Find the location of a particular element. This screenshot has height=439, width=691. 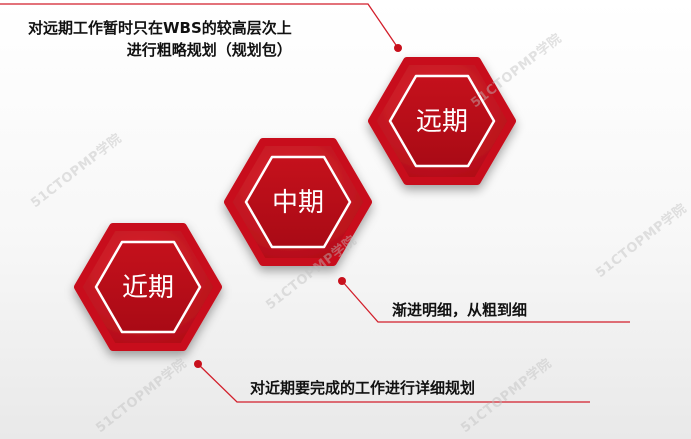

near-term-caption: 对近期要完成的工作进行详细规划 is located at coordinates (363, 388).